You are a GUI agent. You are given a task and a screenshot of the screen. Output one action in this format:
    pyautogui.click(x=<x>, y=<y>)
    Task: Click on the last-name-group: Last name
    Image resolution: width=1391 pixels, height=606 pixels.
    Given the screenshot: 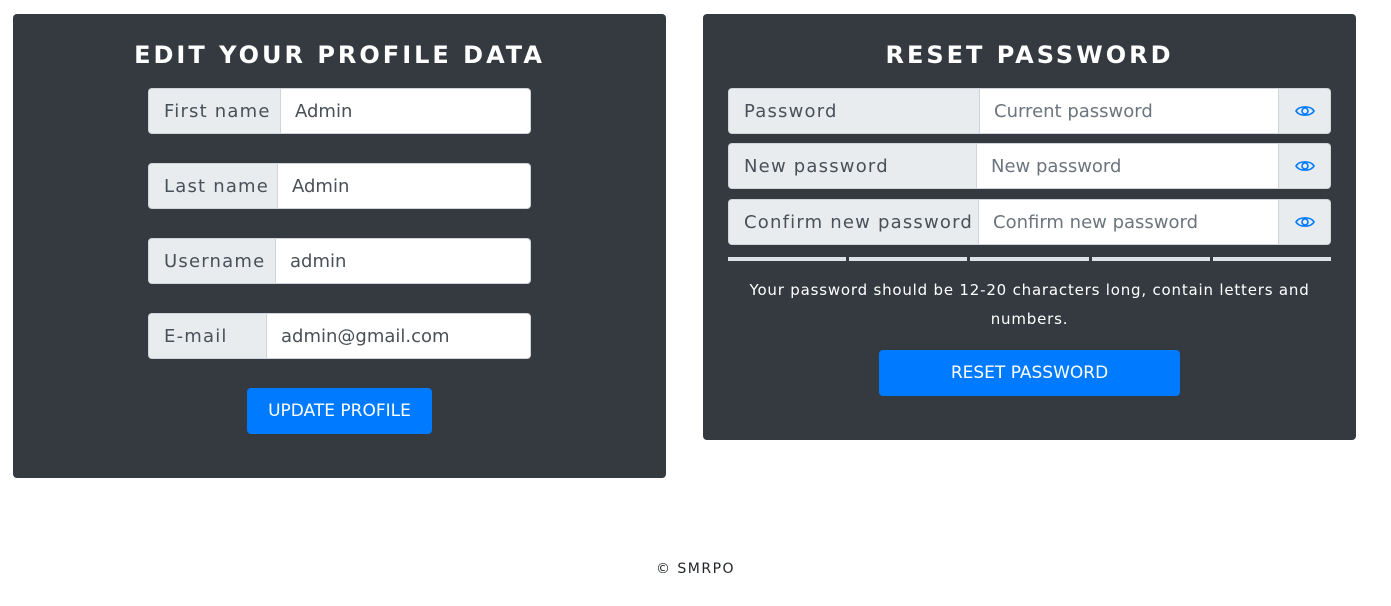 What is the action you would take?
    pyautogui.click(x=339, y=186)
    